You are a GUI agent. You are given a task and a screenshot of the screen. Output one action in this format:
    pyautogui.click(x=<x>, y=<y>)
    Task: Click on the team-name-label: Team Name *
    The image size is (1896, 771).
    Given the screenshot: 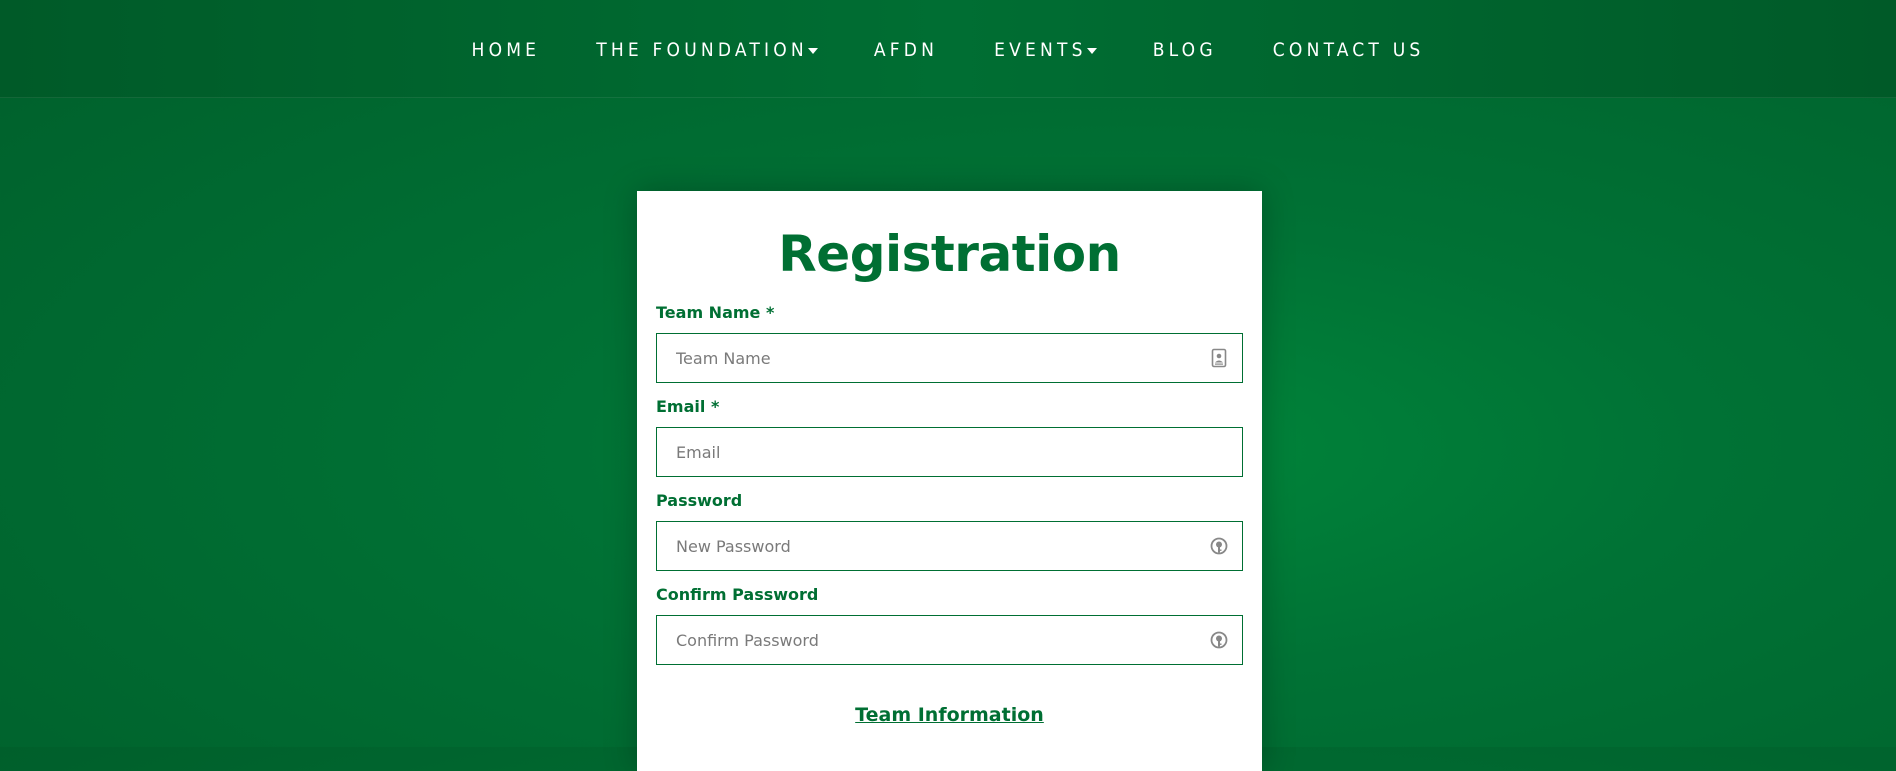 What is the action you would take?
    pyautogui.click(x=715, y=312)
    